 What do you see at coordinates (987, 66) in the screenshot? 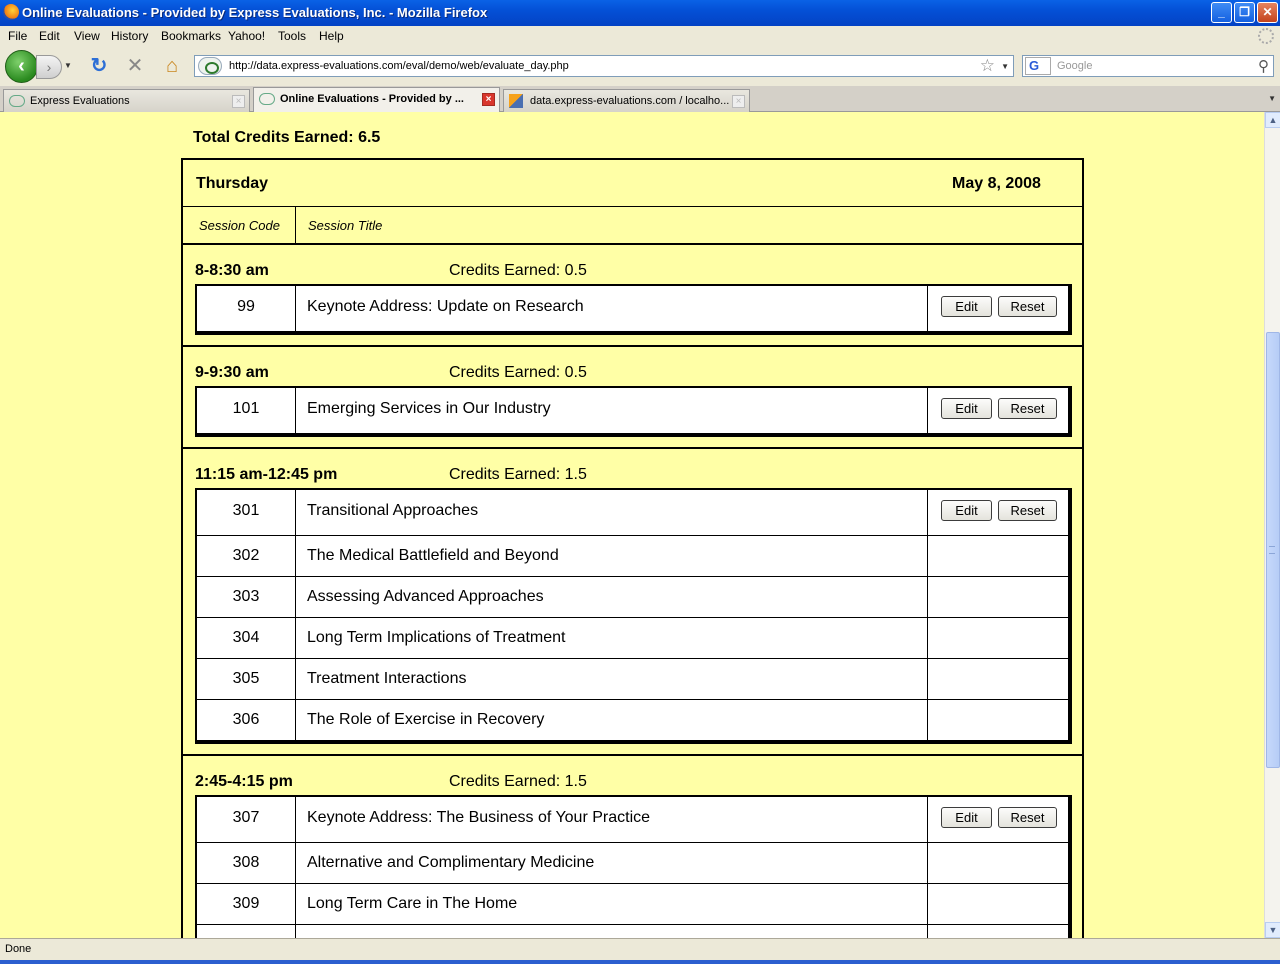
I see `bookmark-star-icon: ☆` at bounding box center [987, 66].